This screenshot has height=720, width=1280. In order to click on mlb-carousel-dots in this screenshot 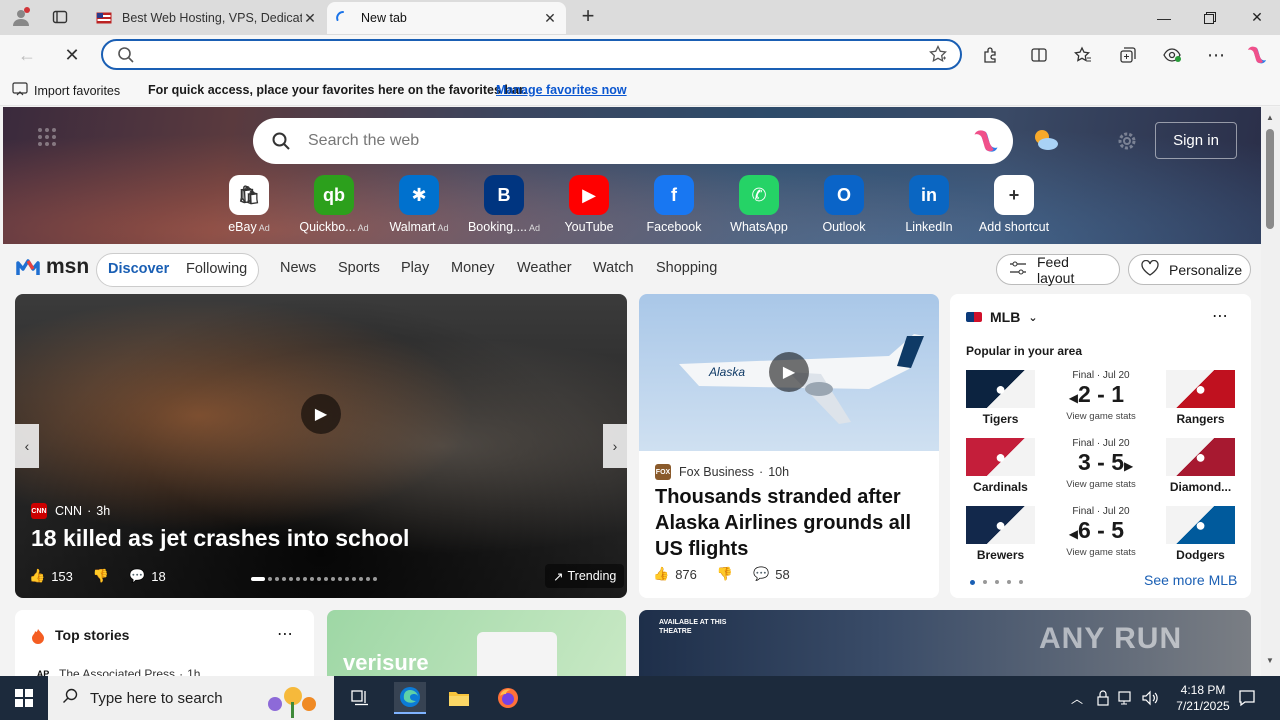, I will do `click(996, 582)`.